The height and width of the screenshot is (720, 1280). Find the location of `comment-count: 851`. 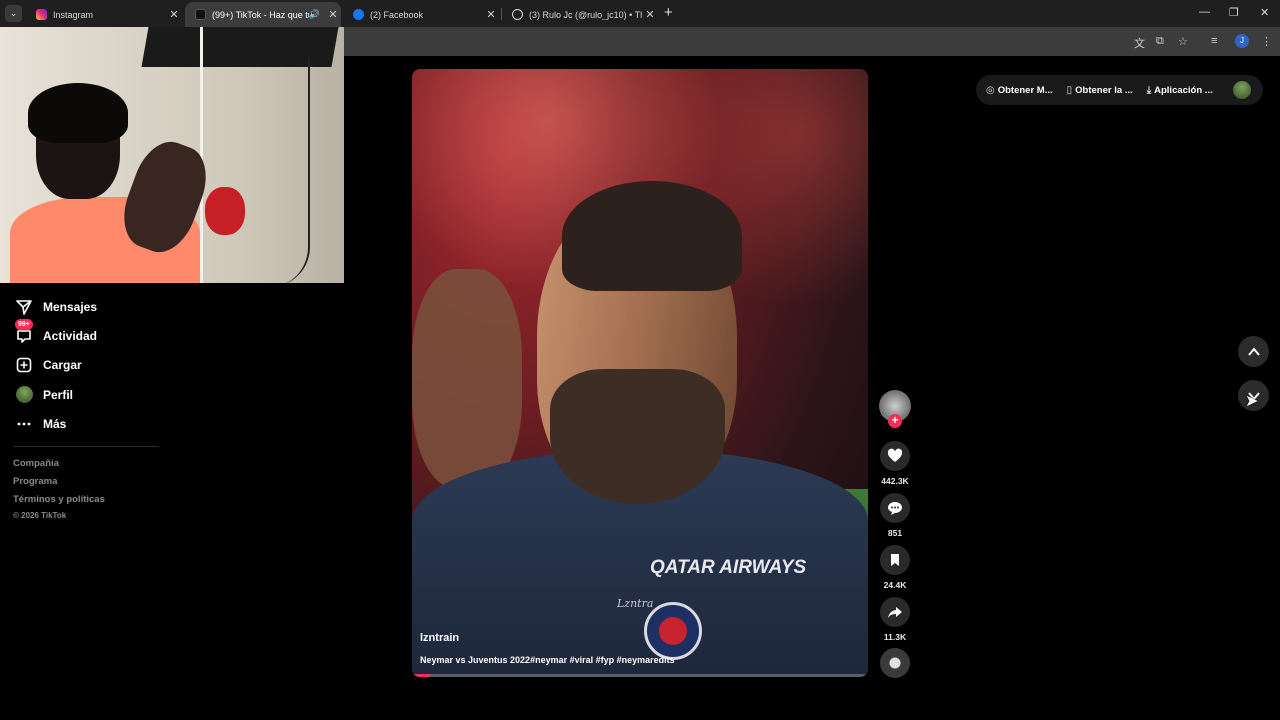

comment-count: 851 is located at coordinates (895, 533).